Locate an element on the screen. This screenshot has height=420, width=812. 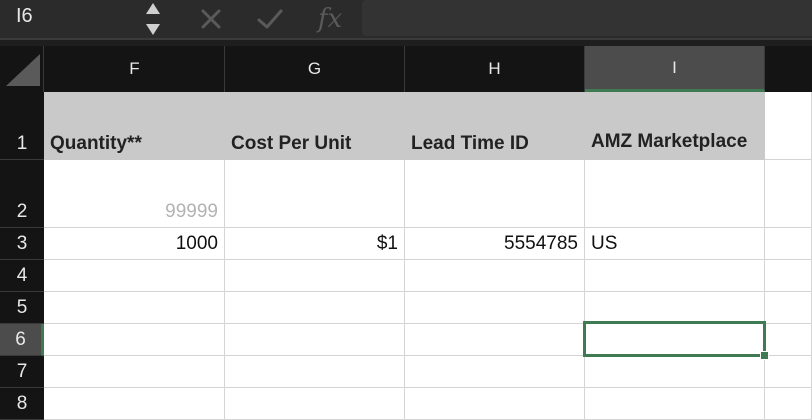
row-header-1: 1 is located at coordinates (22, 126).